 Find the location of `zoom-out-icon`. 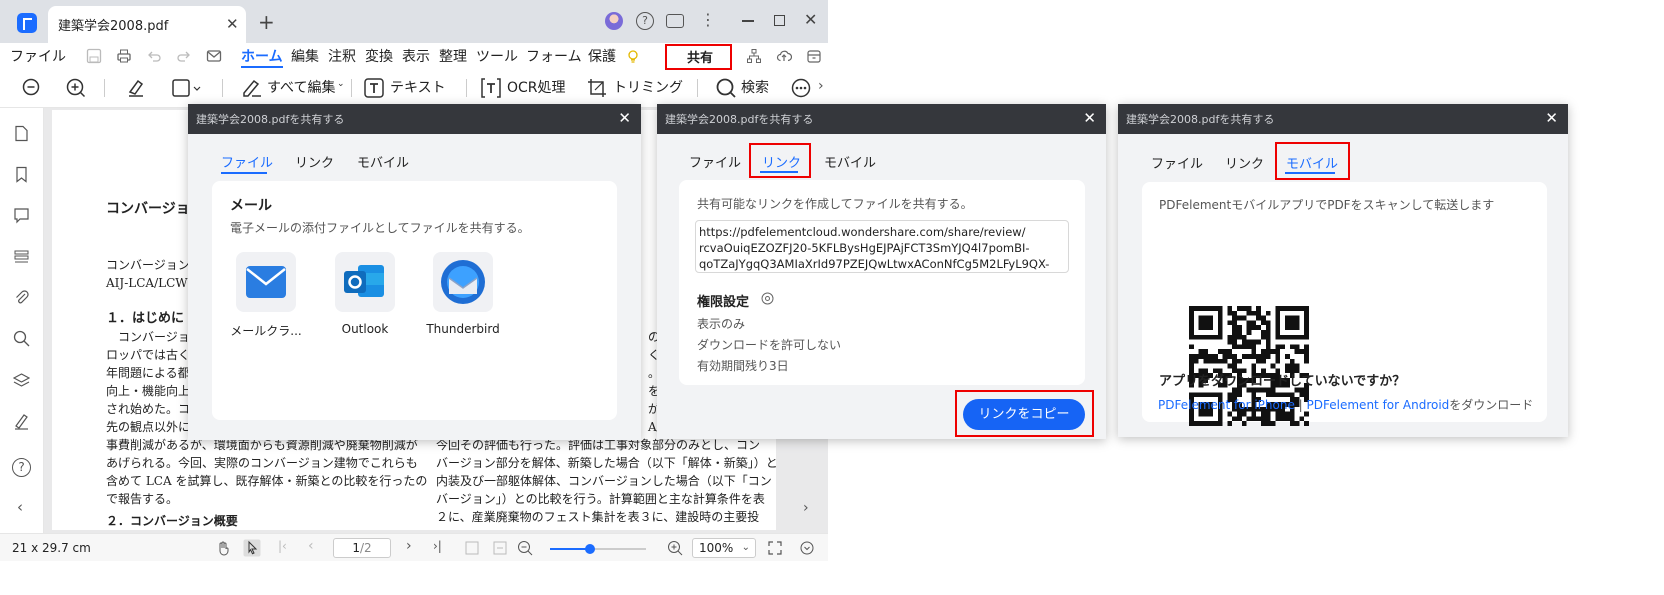

zoom-out-icon is located at coordinates (32, 88).